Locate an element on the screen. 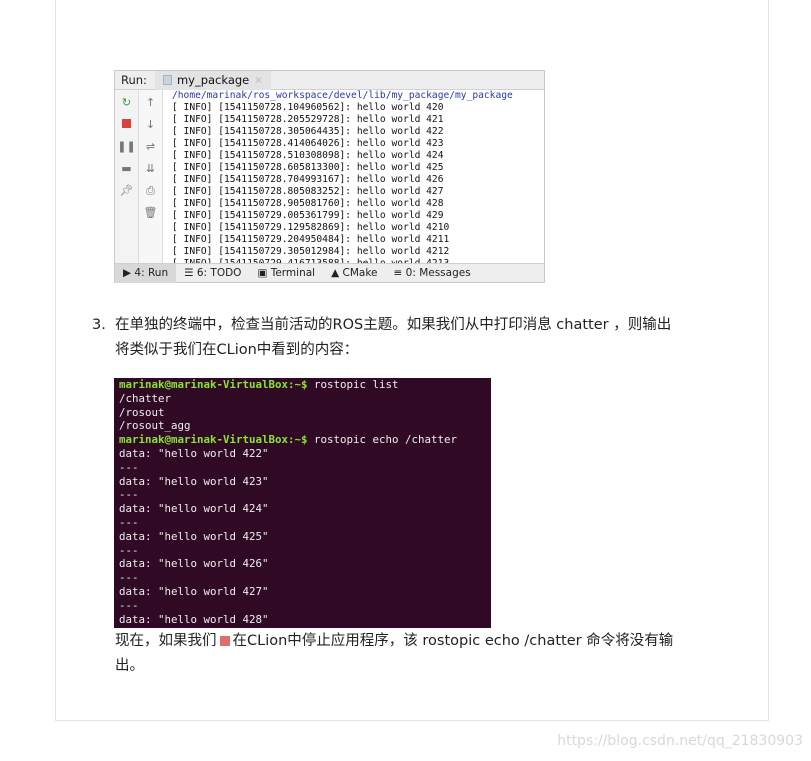 This screenshot has height=761, width=811. tab-label: my_package is located at coordinates (213, 80).